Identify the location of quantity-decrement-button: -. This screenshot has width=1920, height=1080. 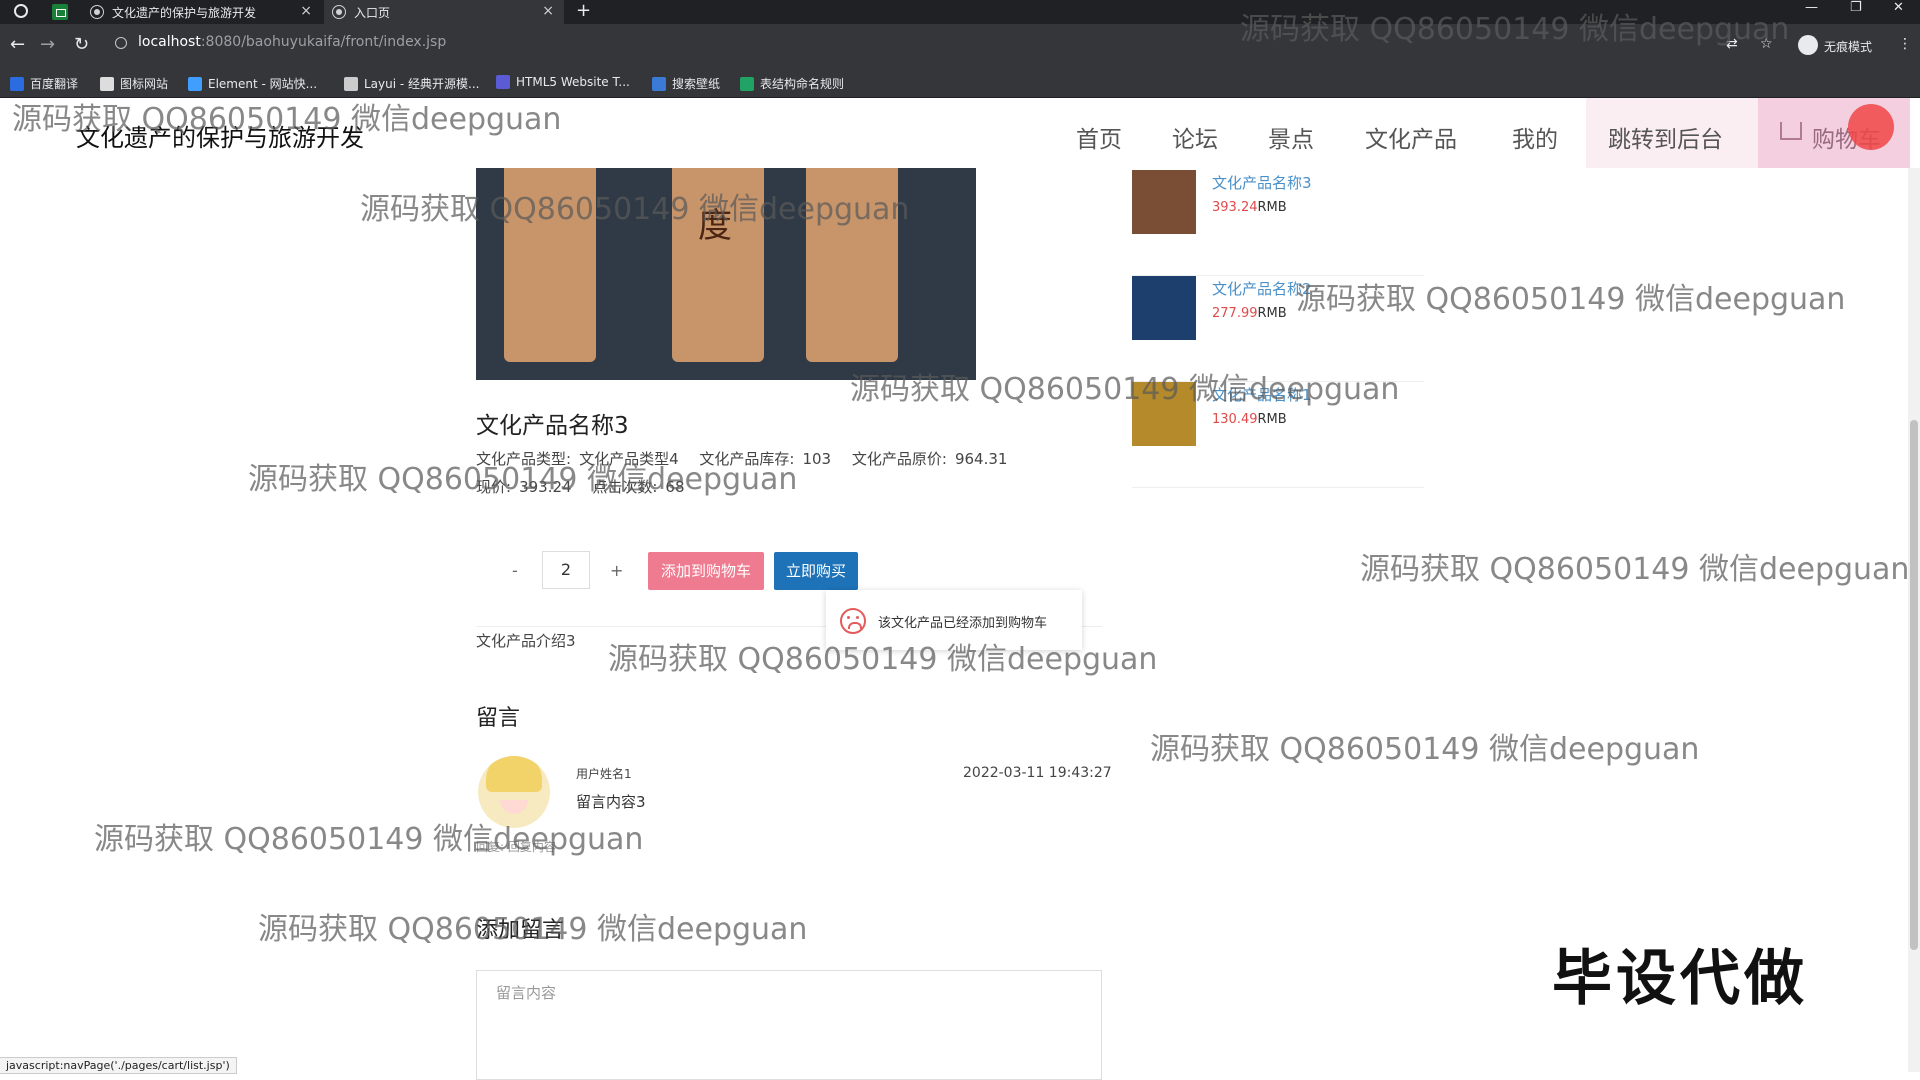
(515, 570).